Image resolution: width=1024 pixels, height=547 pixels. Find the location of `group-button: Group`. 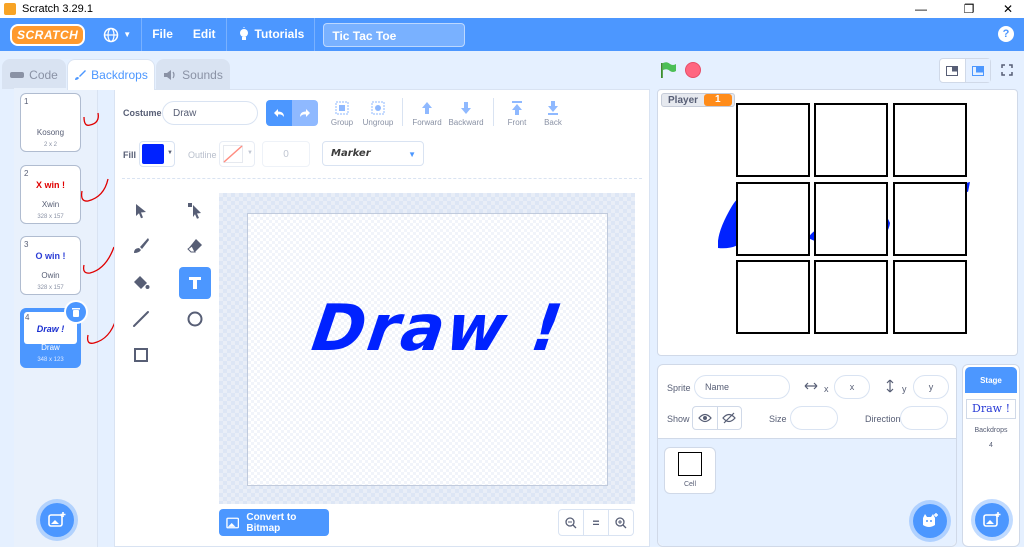

group-button: Group is located at coordinates (342, 113).